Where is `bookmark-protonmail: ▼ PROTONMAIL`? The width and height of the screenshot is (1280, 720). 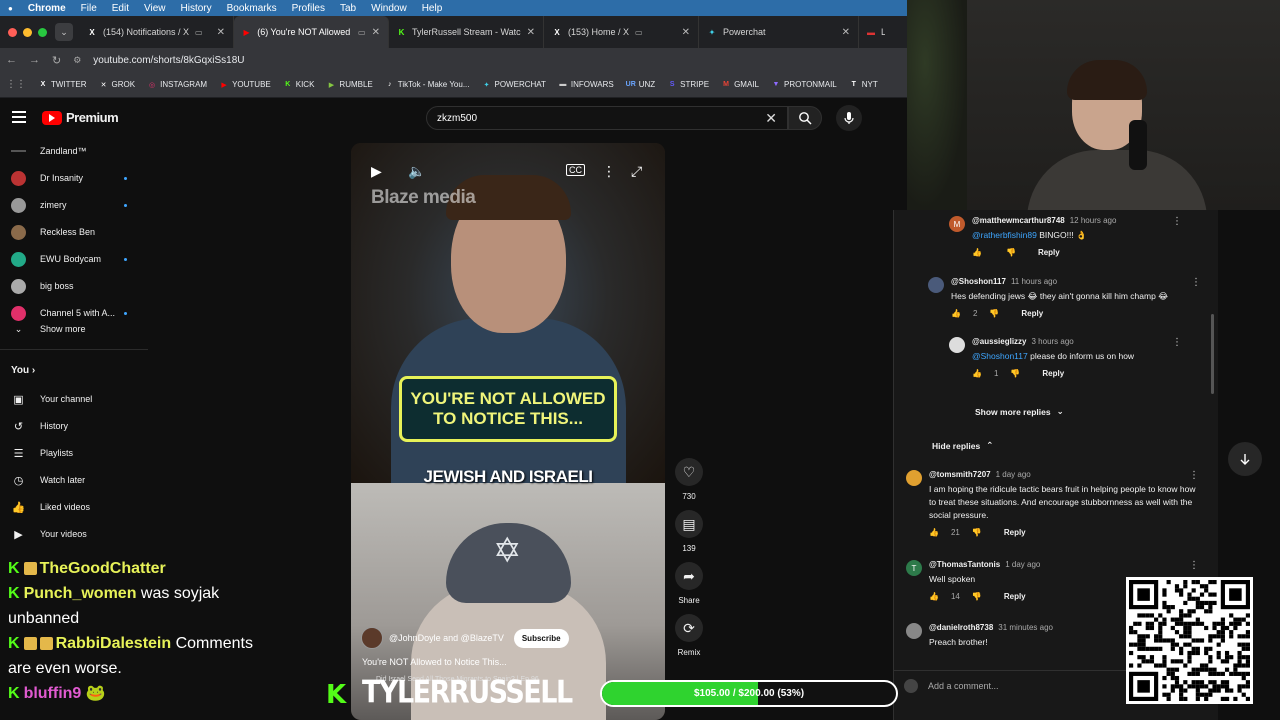 bookmark-protonmail: ▼ PROTONMAIL is located at coordinates (804, 85).